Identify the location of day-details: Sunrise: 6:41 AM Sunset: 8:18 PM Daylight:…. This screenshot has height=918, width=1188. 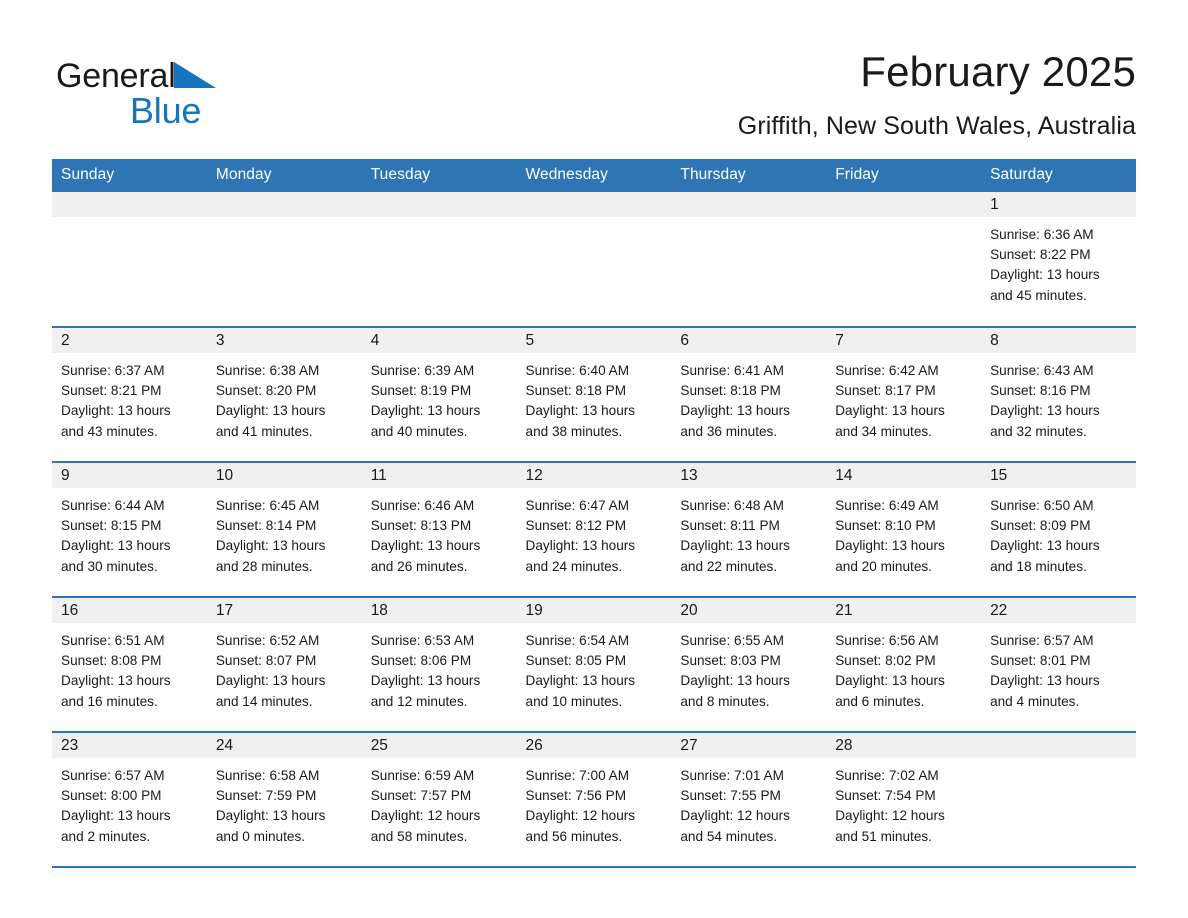
(748, 397).